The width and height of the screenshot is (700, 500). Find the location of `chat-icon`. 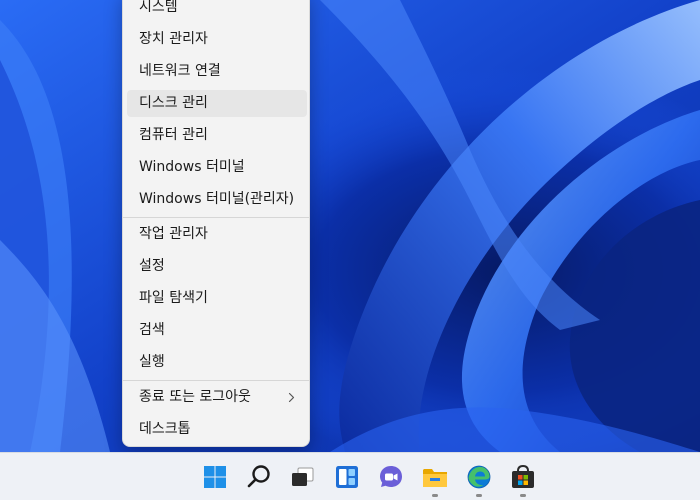

chat-icon is located at coordinates (391, 476).